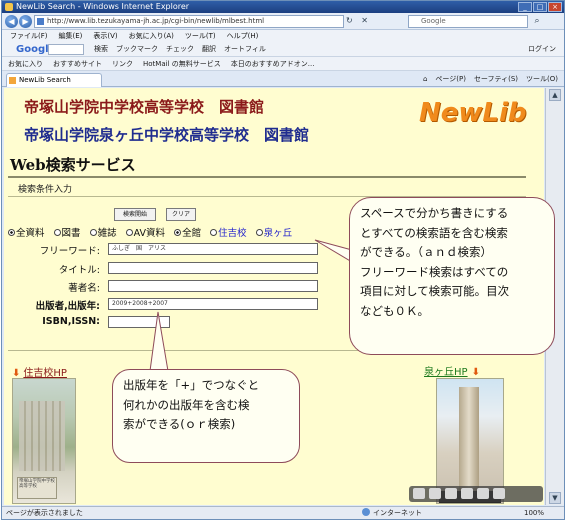 Image resolution: width=567 pixels, height=521 pixels. I want to click on freeword-label: フリーワード:, so click(69, 251).